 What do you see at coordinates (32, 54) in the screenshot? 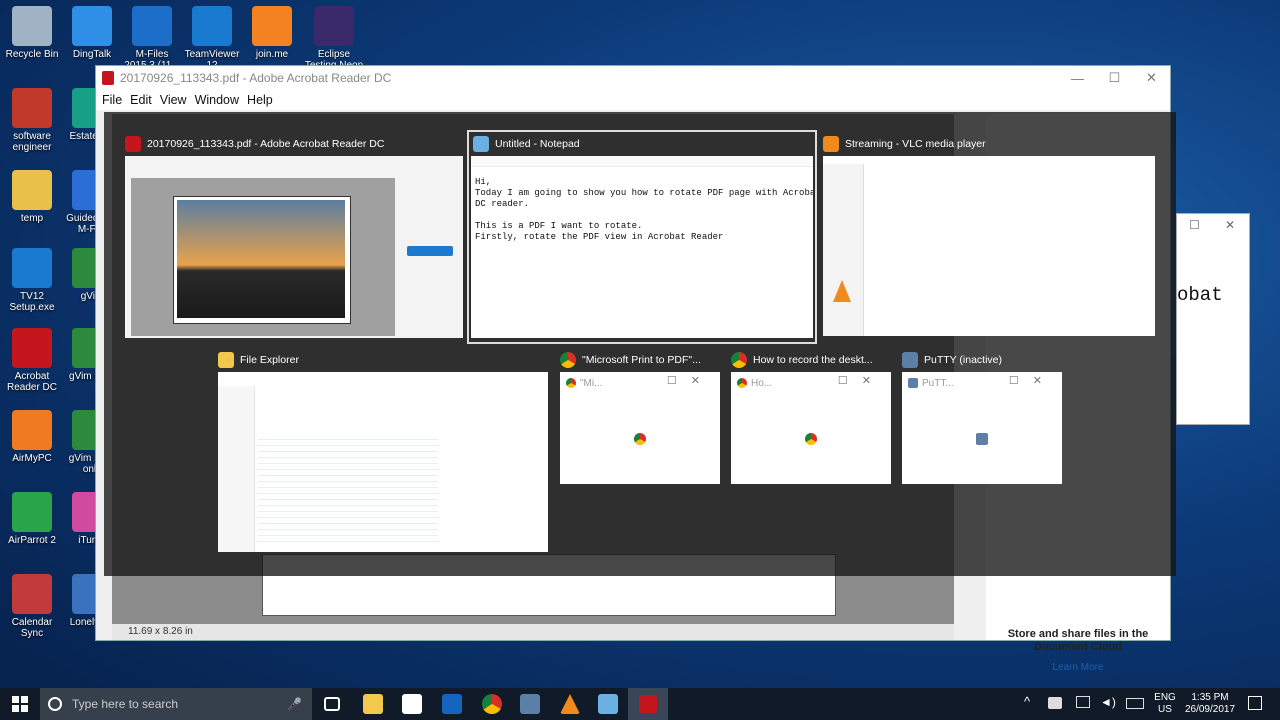
I see `desktop-icon-label: Recycle Bin` at bounding box center [32, 54].